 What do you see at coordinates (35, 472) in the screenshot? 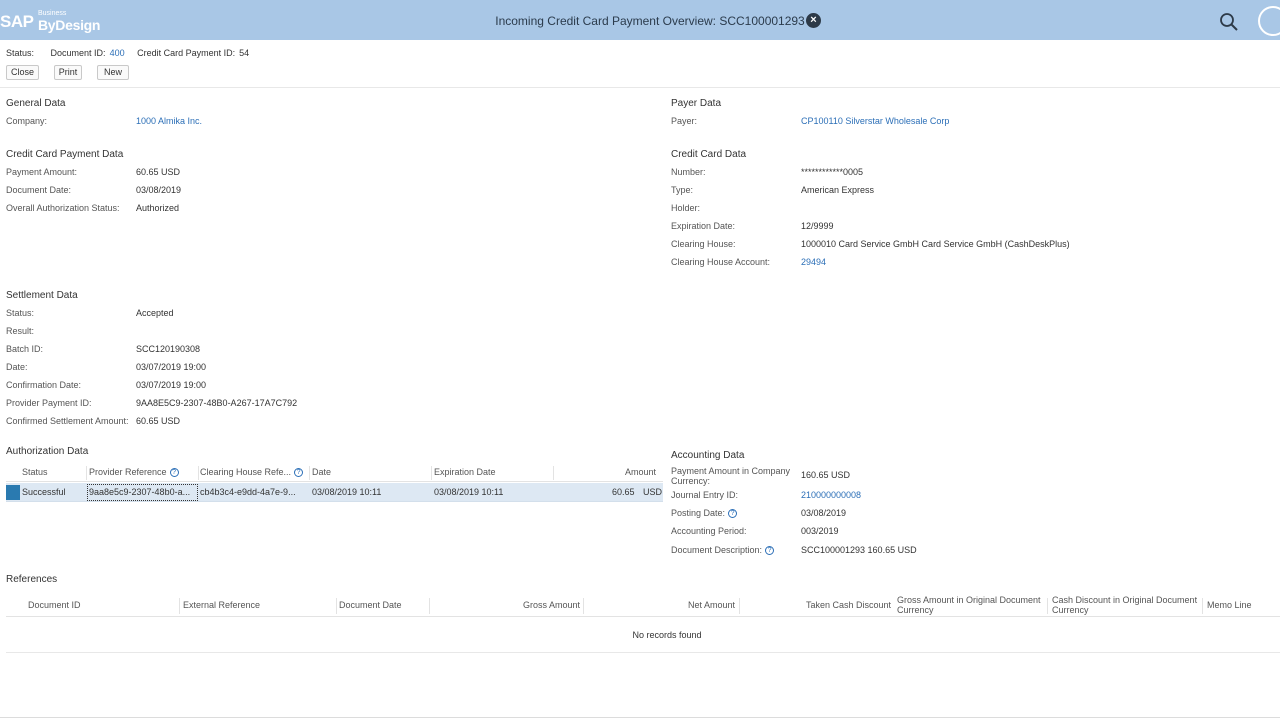
I see `col-status: Status` at bounding box center [35, 472].